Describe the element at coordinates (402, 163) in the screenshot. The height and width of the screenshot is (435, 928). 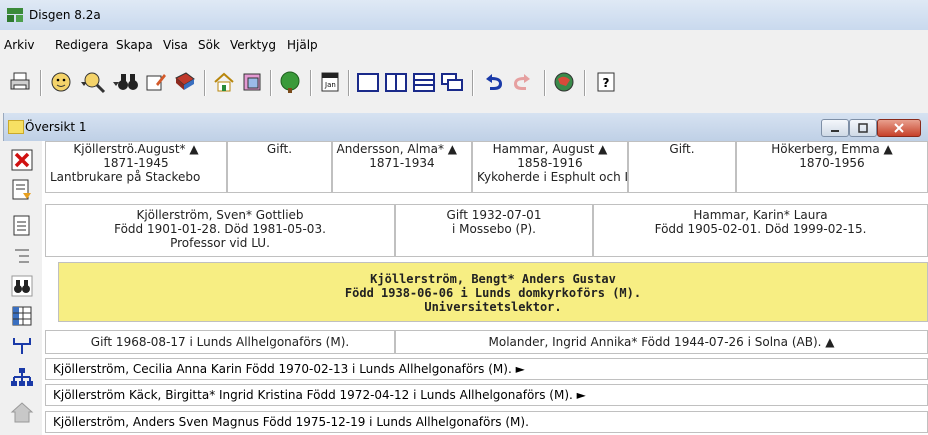
I see `person-years: 1871-1934` at that location.